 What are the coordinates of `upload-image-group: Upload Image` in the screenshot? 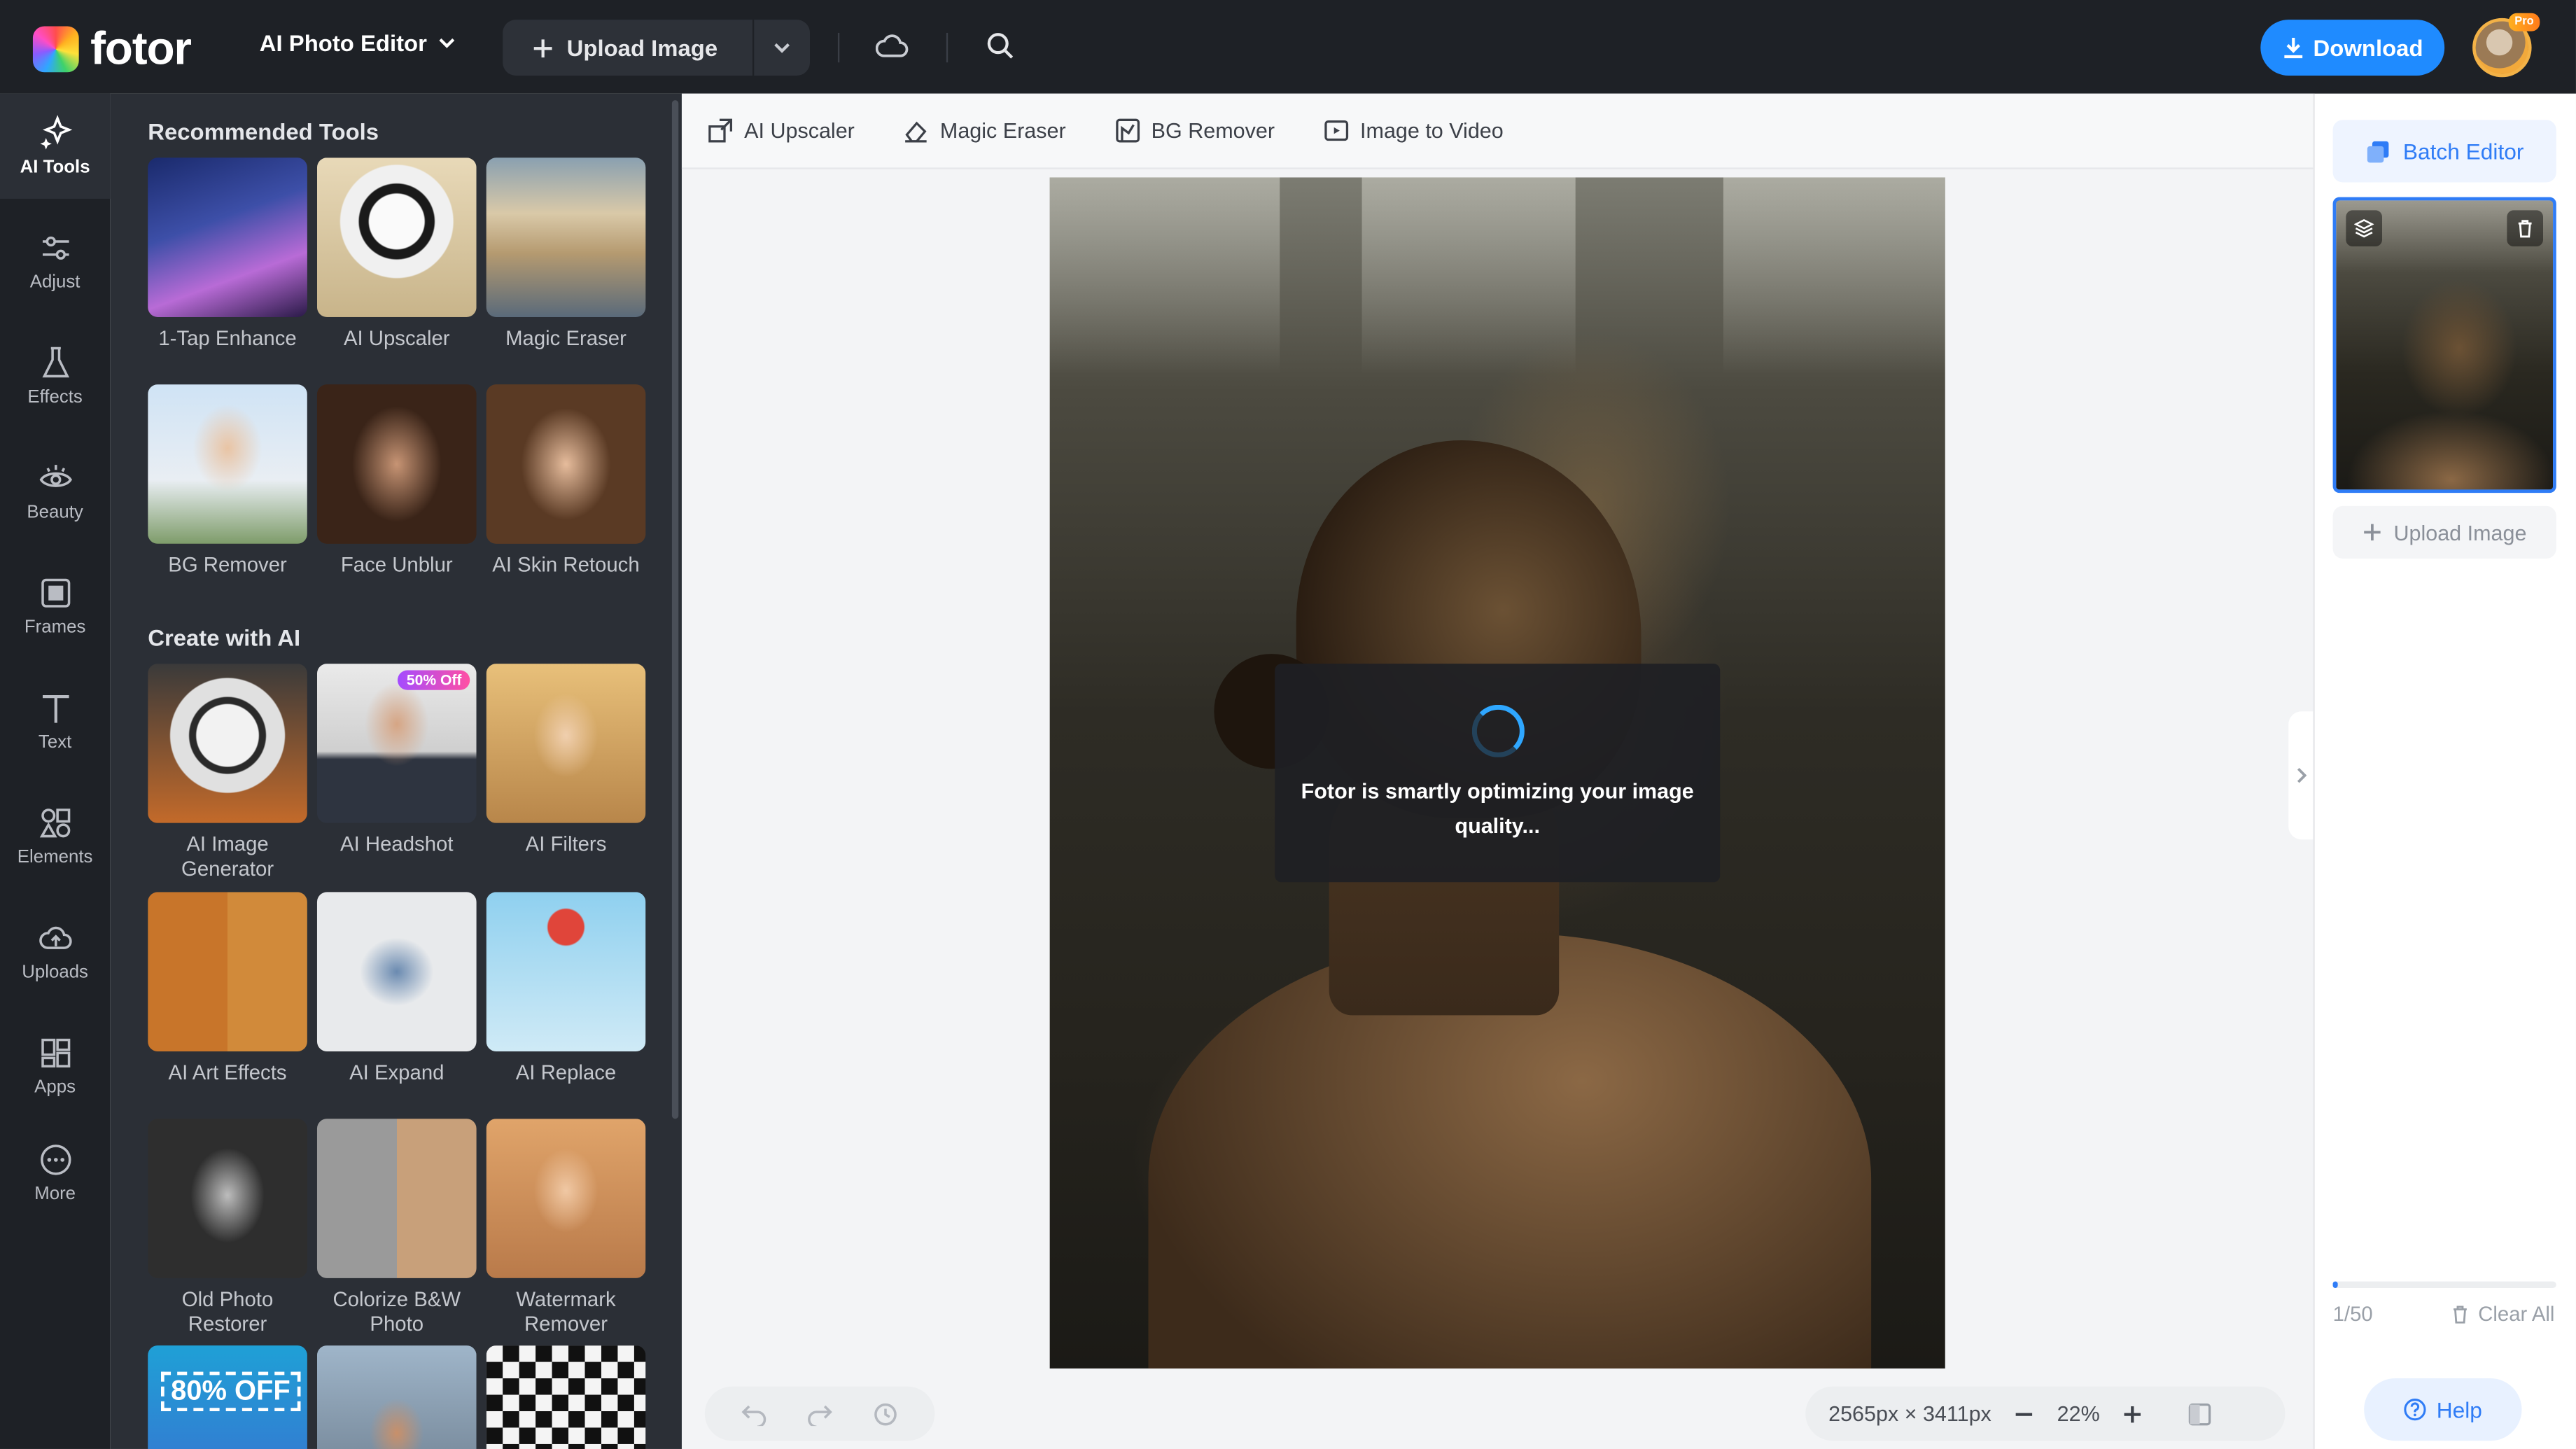 It's located at (657, 48).